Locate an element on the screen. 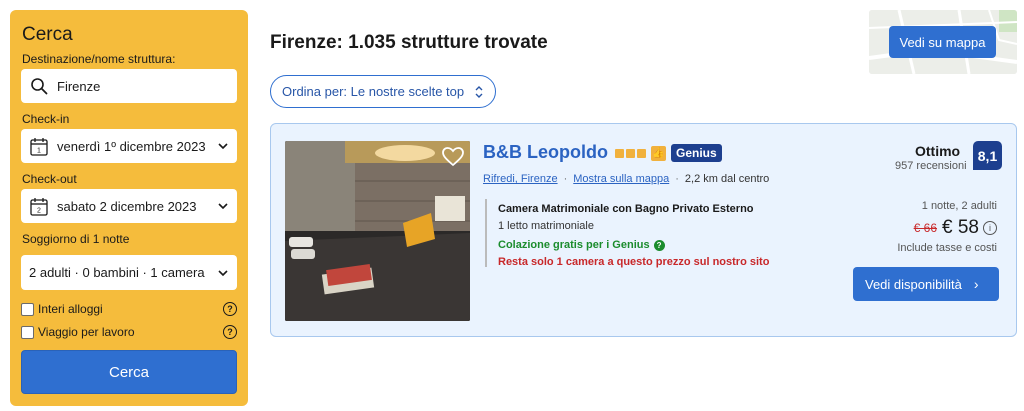  chevron-right-icon: › is located at coordinates (976, 284).